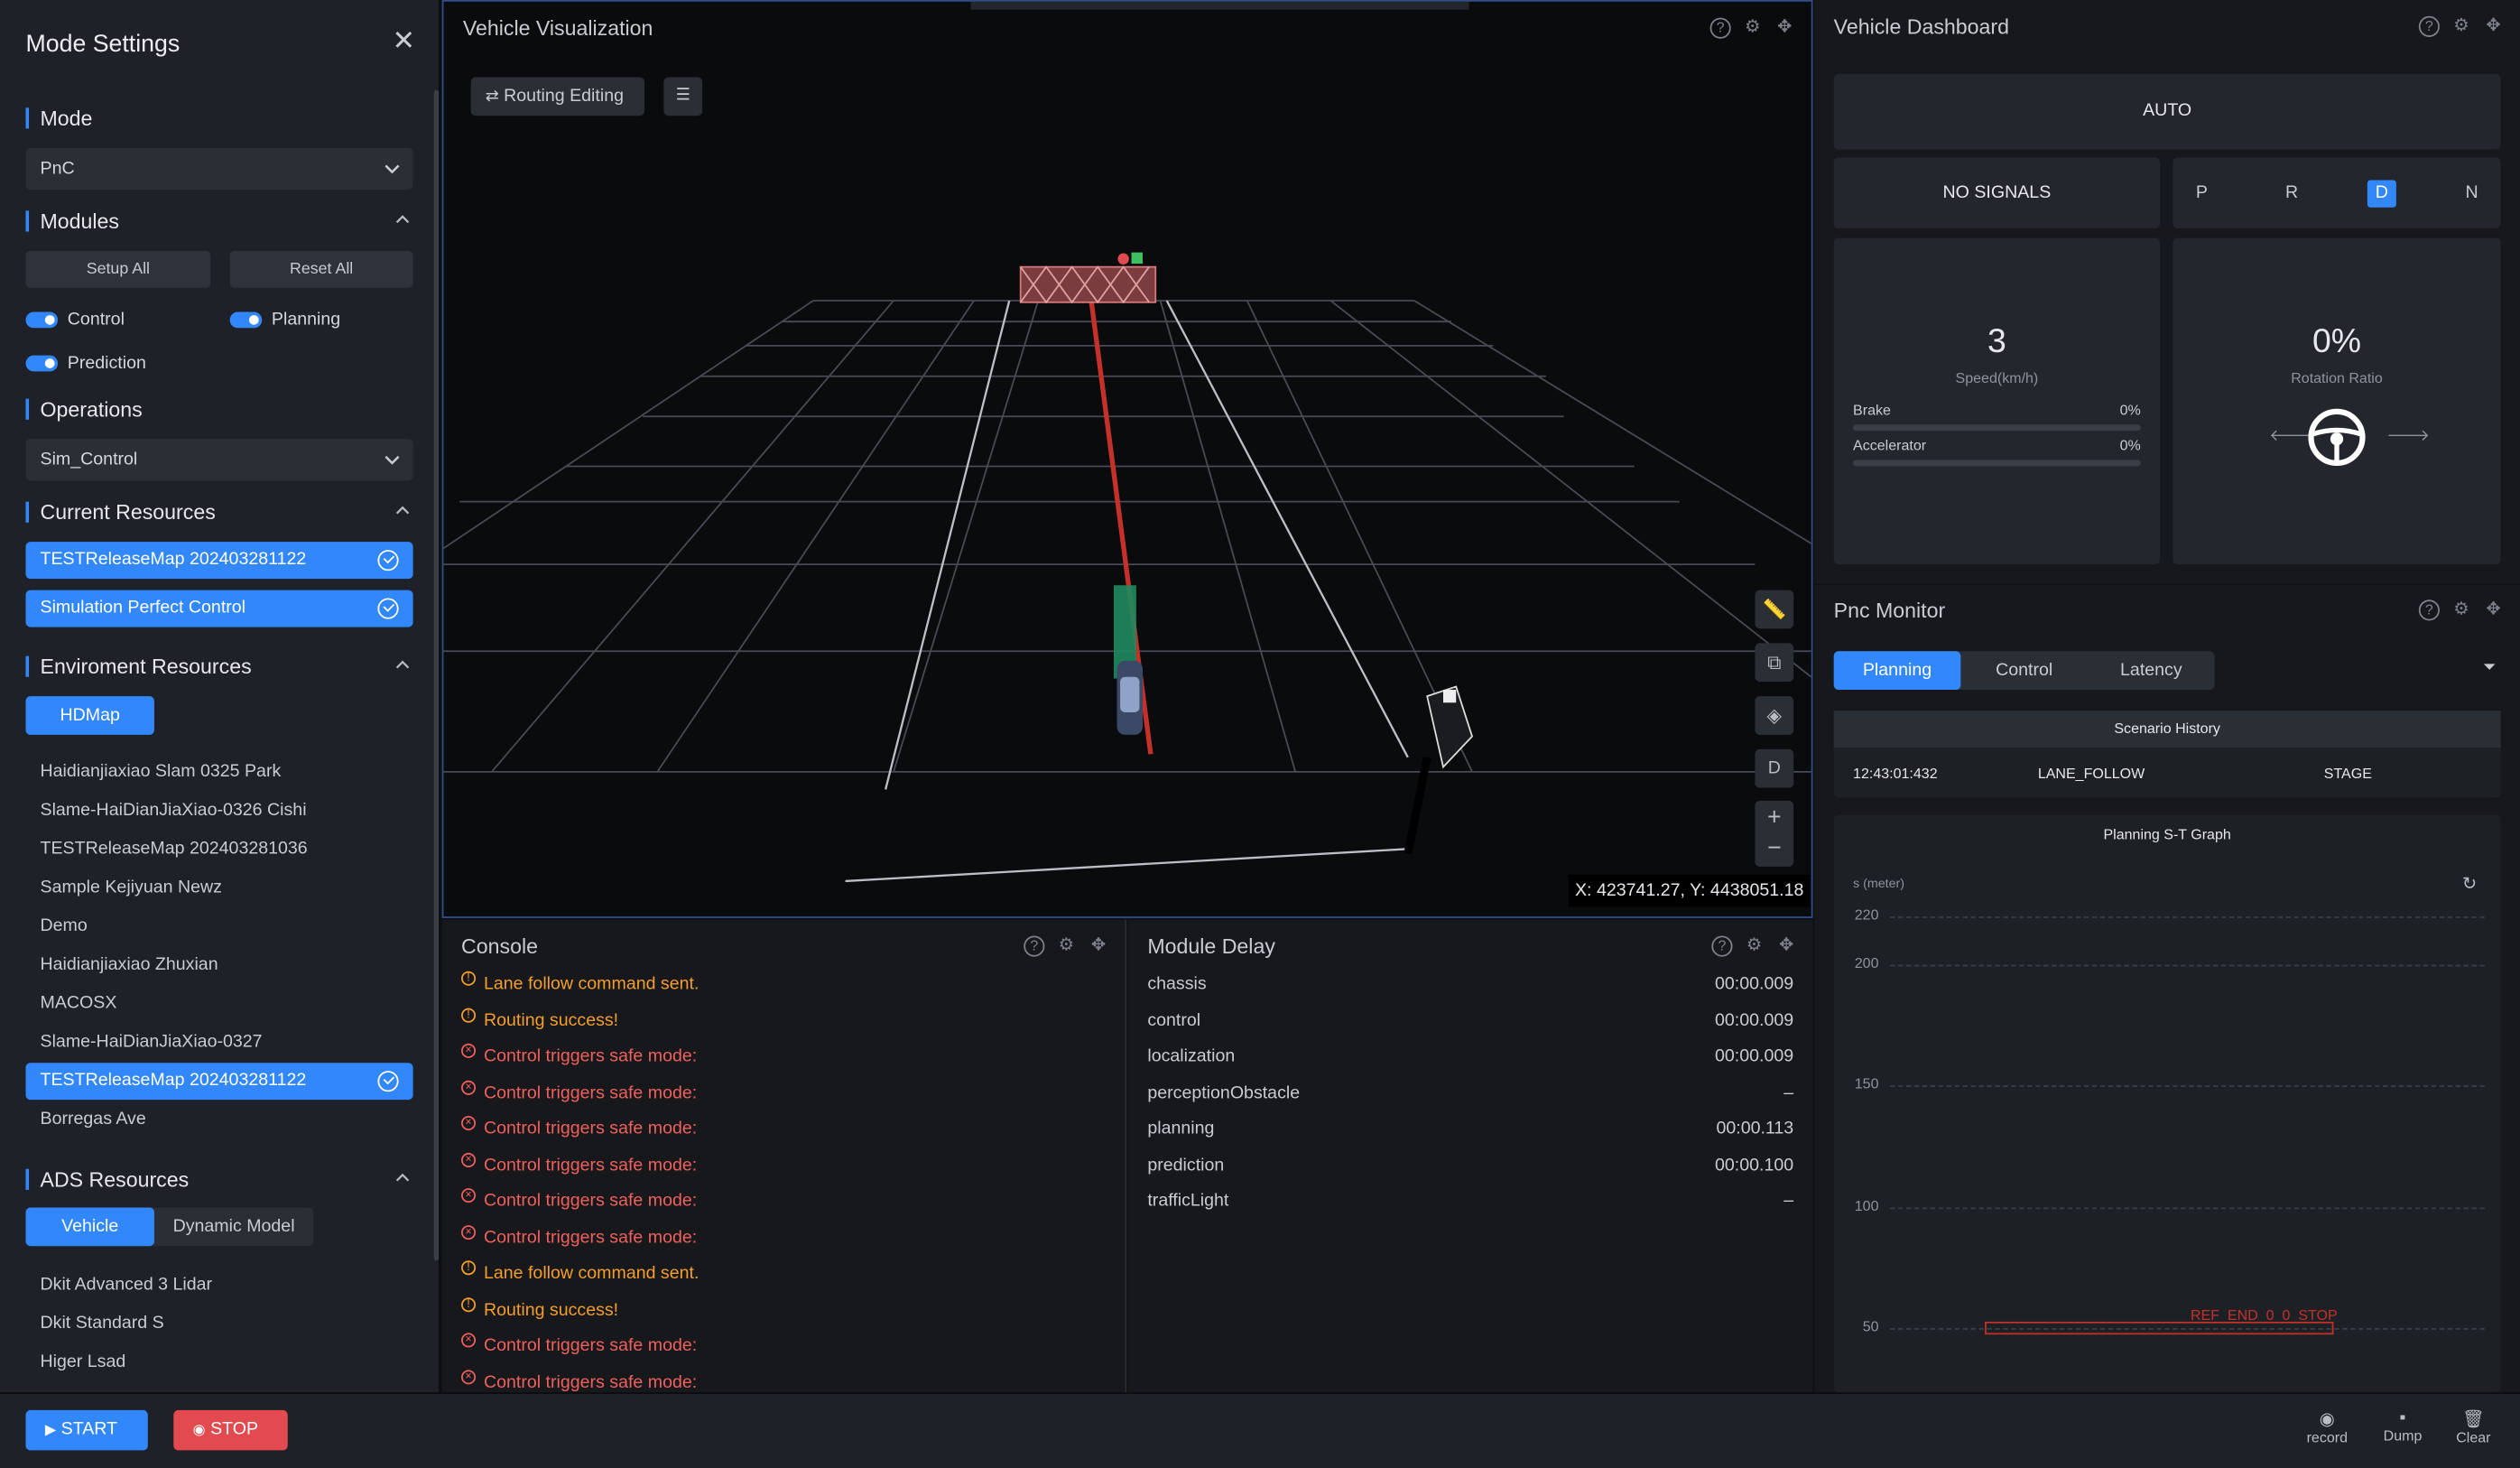 Image resolution: width=2520 pixels, height=1468 pixels. What do you see at coordinates (1775, 768) in the screenshot?
I see `view-mode-button: D` at bounding box center [1775, 768].